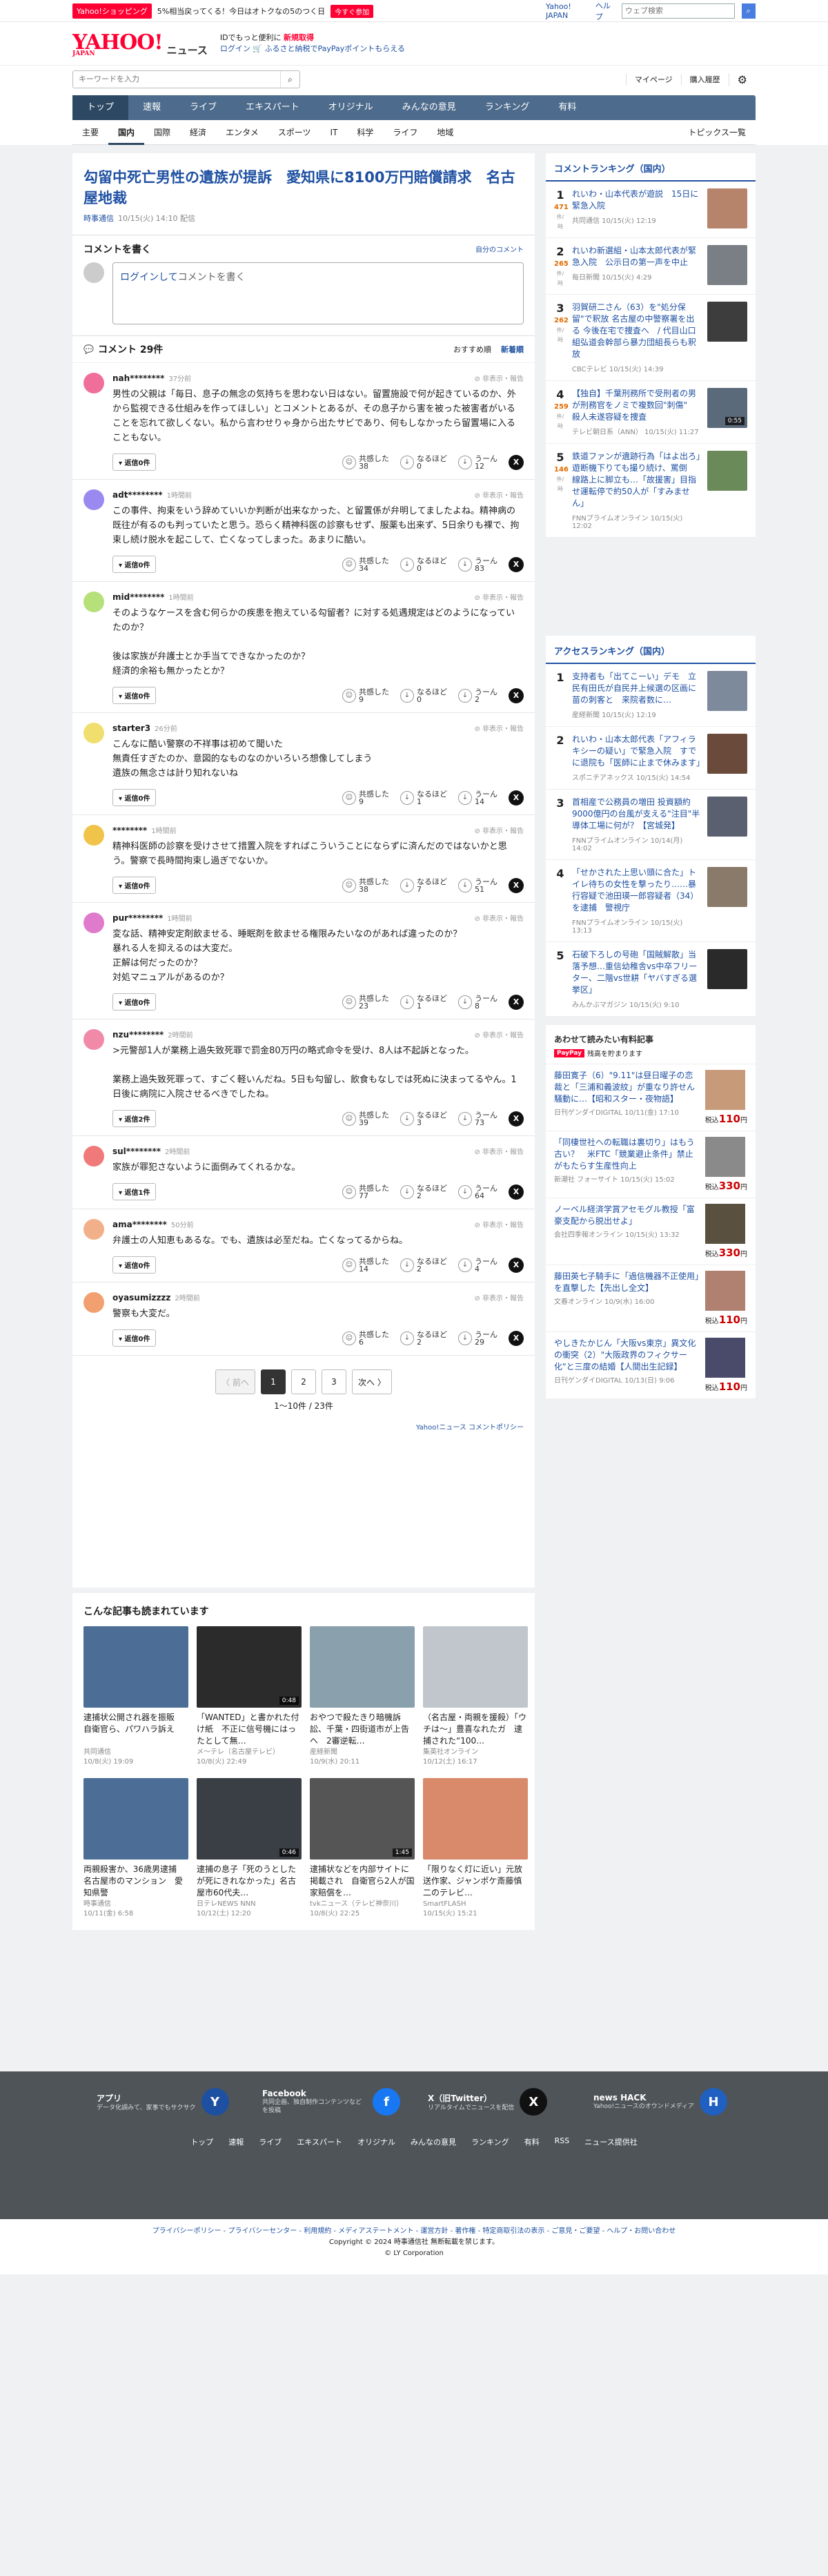 The height and width of the screenshot is (2576, 828). Describe the element at coordinates (627, 1215) in the screenshot. I see `paid-title: ノーベル経済学賞アセモグル教授「富豪支配から脱出せよ」` at that location.